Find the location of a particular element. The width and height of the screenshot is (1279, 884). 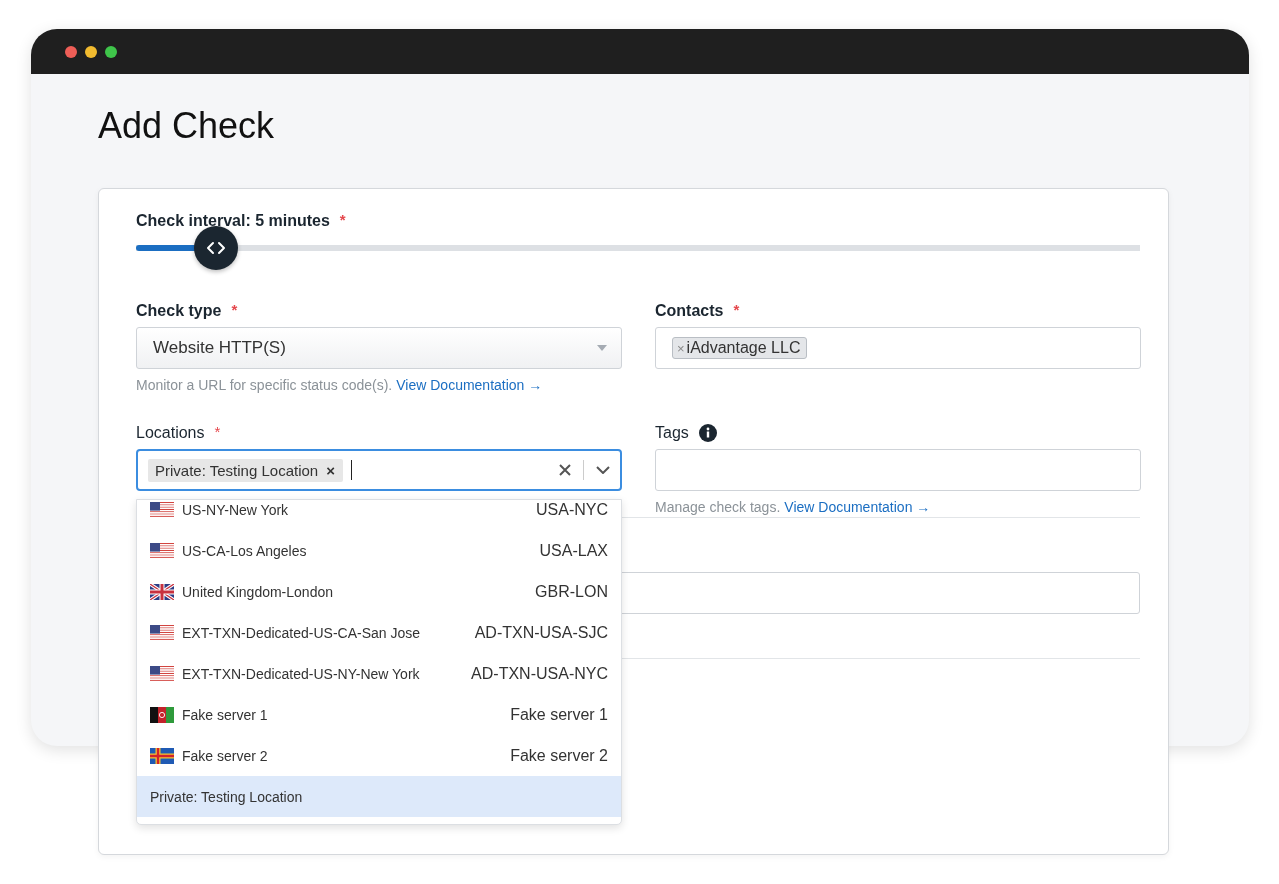

maximize-icon is located at coordinates (111, 51).